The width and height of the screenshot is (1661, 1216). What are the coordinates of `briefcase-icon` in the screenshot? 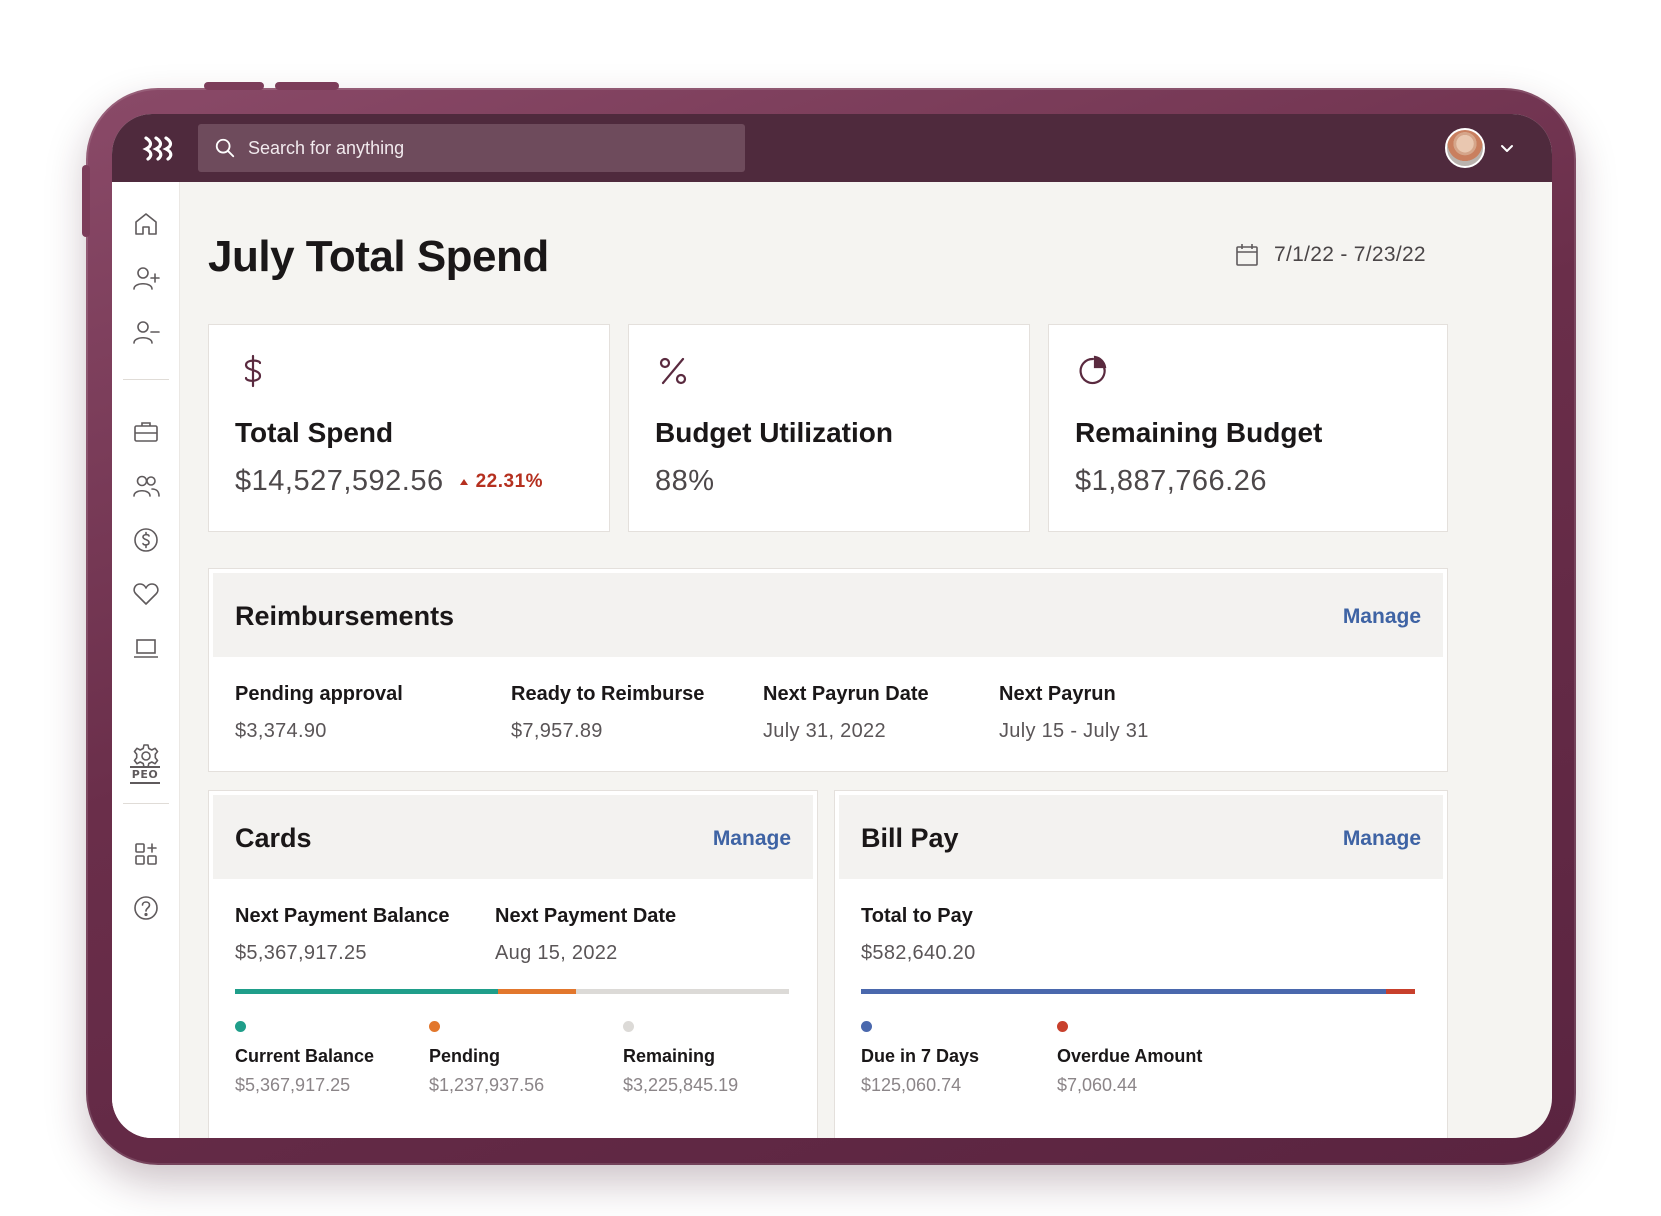 It's located at (146, 432).